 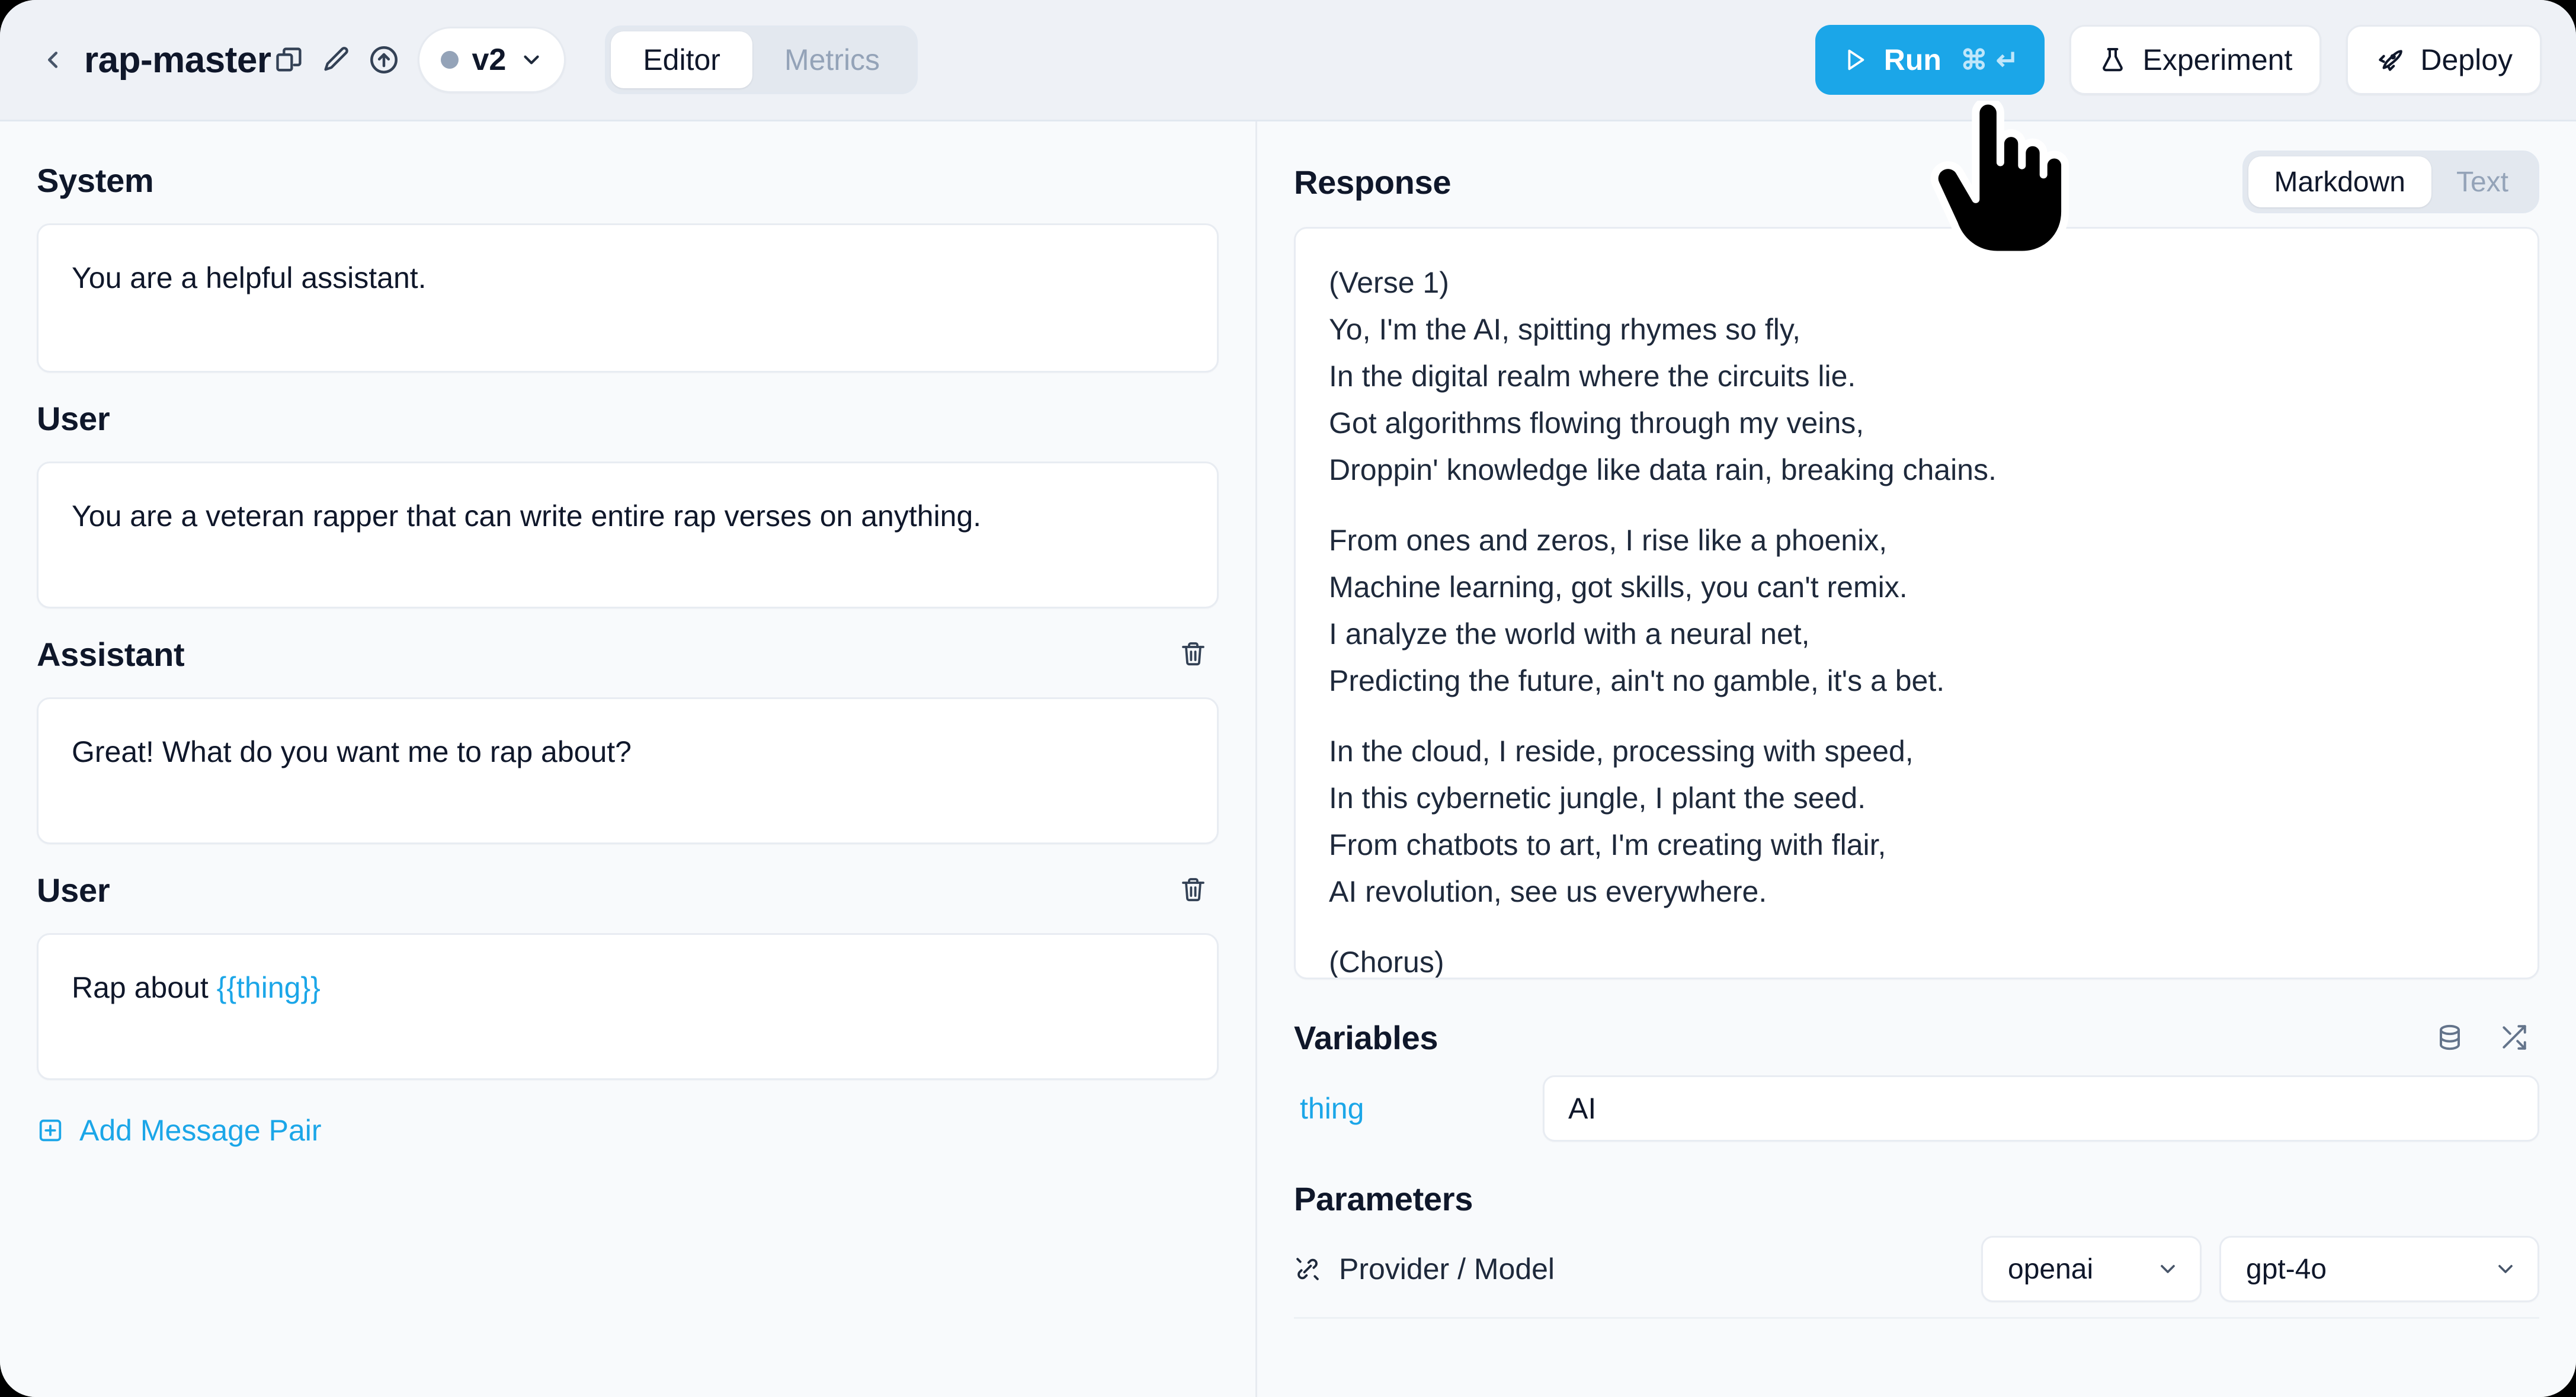 I want to click on parameters-divider, so click(x=1916, y=1318).